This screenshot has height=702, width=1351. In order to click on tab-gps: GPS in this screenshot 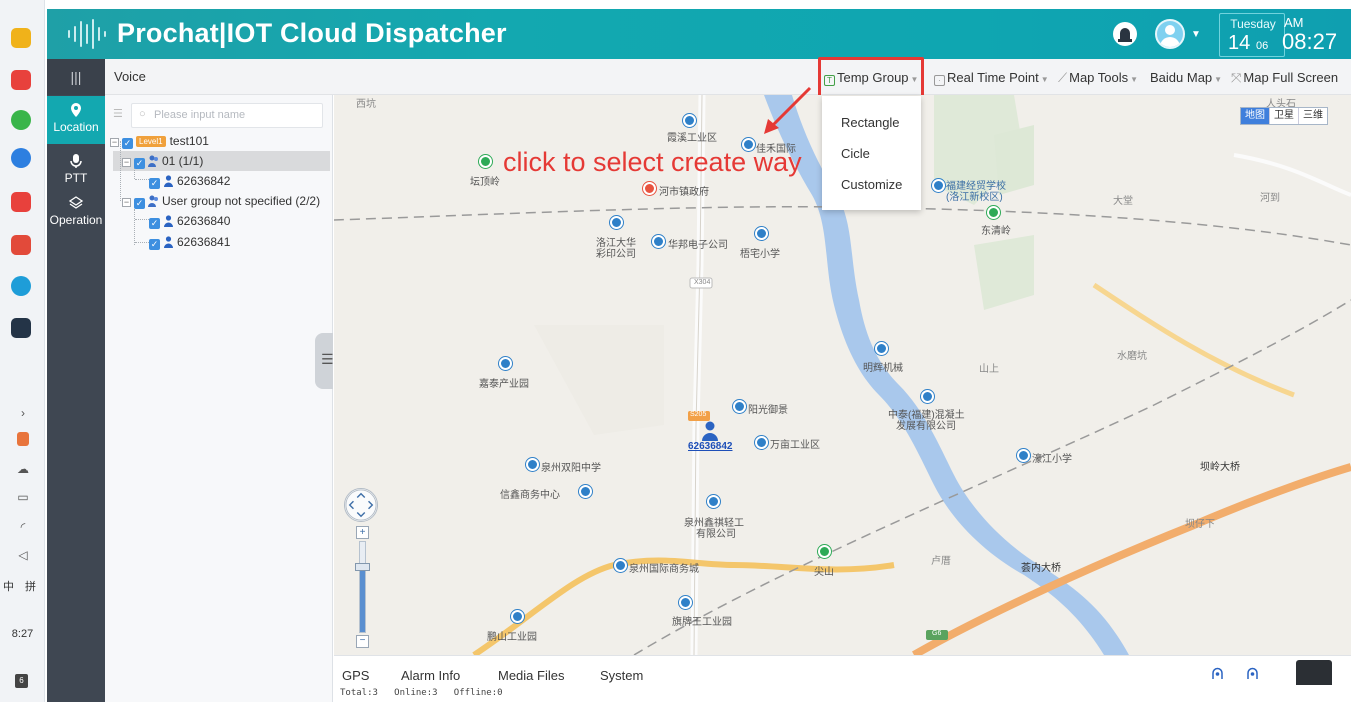, I will do `click(355, 675)`.